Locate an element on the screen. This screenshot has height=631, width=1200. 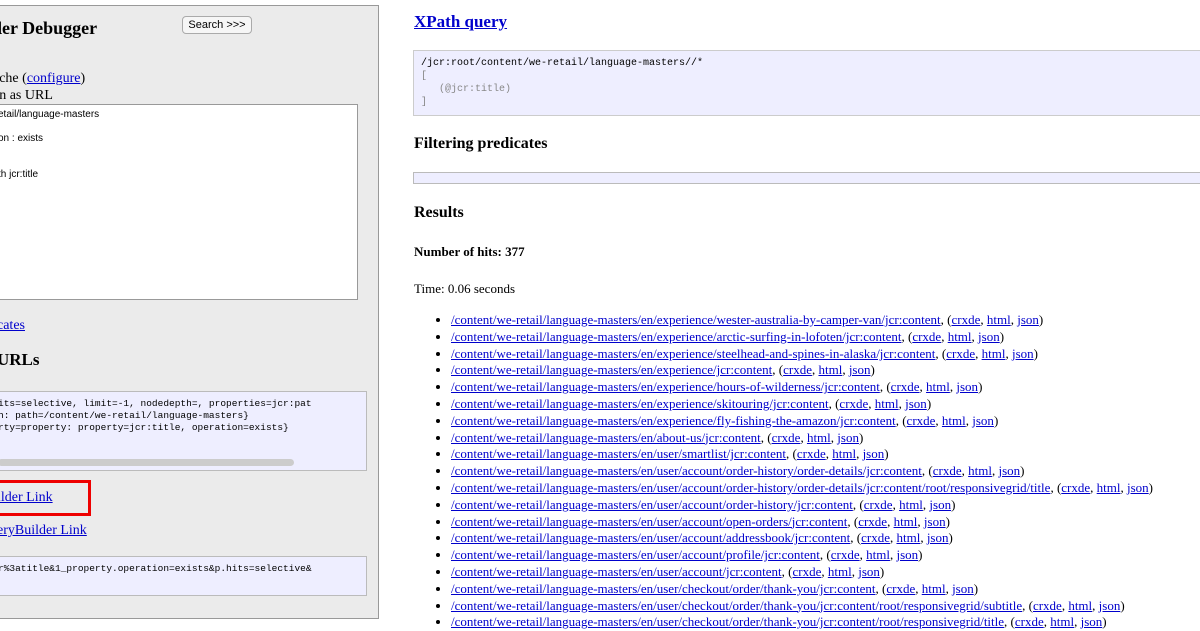
xpath-line: (@jcr:title) is located at coordinates (466, 89).